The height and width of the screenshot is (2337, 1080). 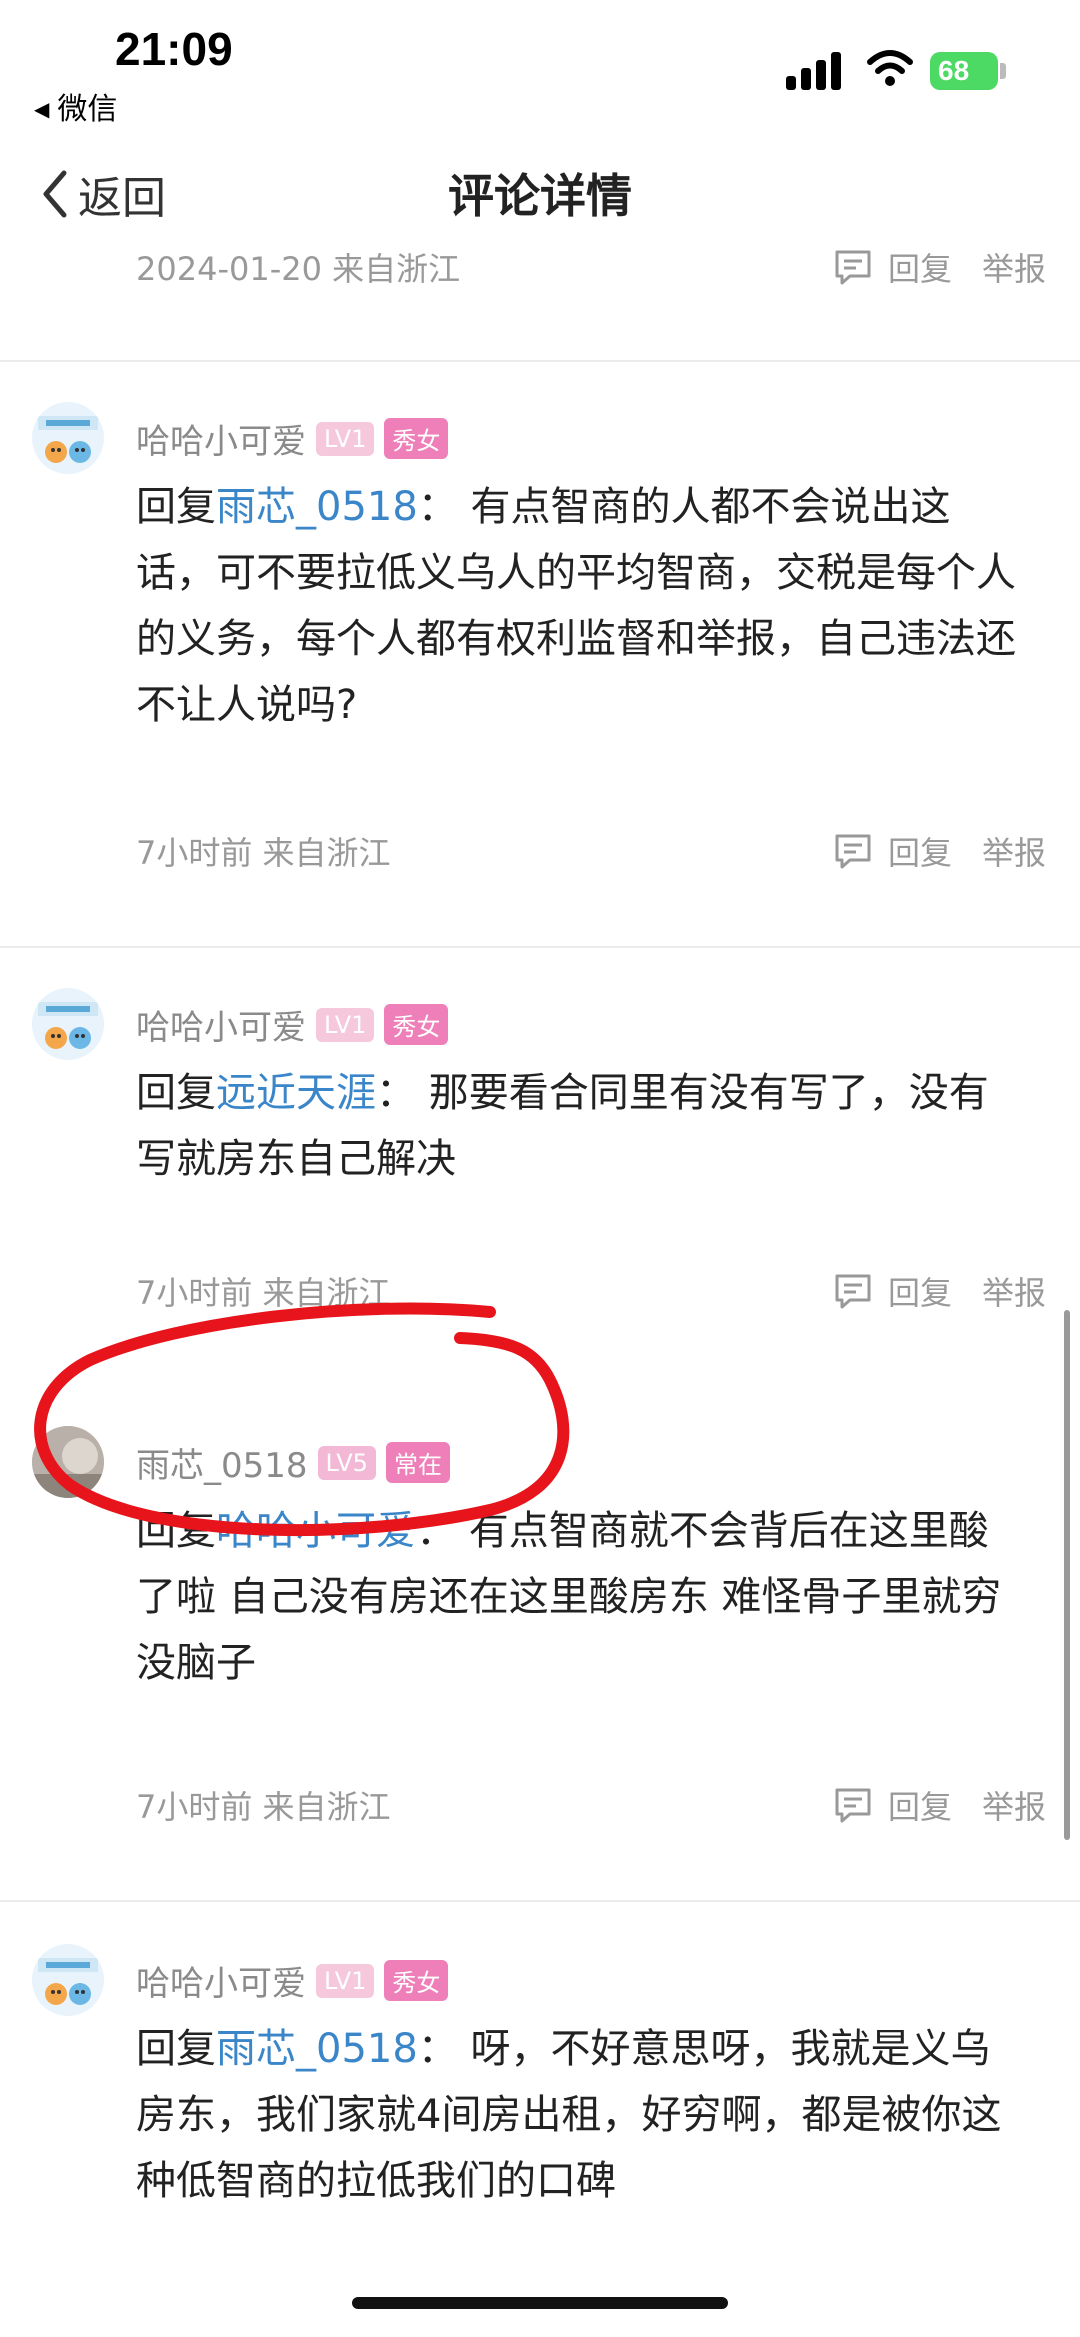 I want to click on wifi-icon, so click(x=890, y=68).